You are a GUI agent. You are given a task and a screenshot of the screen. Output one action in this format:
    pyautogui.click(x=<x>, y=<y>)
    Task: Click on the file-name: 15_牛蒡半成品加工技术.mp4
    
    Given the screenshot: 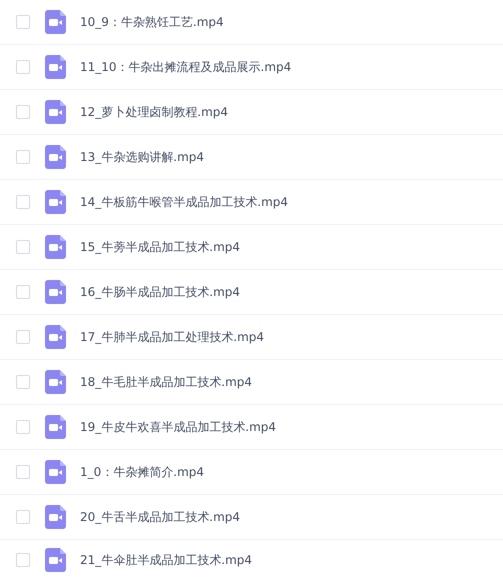 What is the action you would take?
    pyautogui.click(x=160, y=247)
    